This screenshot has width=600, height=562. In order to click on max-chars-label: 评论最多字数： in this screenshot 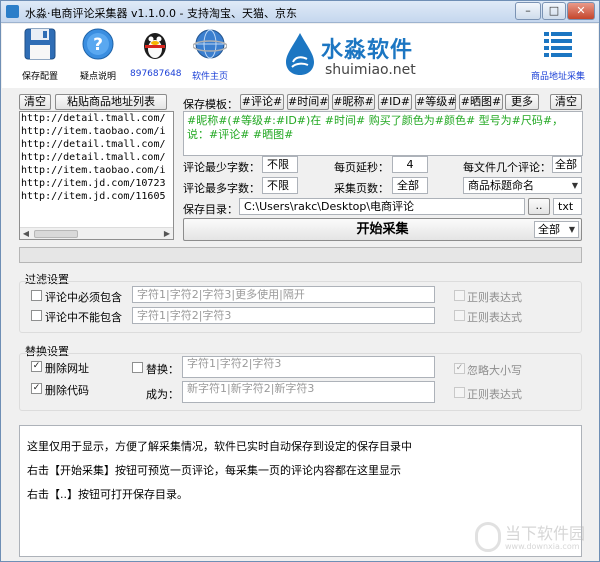, I will do `click(221, 188)`.